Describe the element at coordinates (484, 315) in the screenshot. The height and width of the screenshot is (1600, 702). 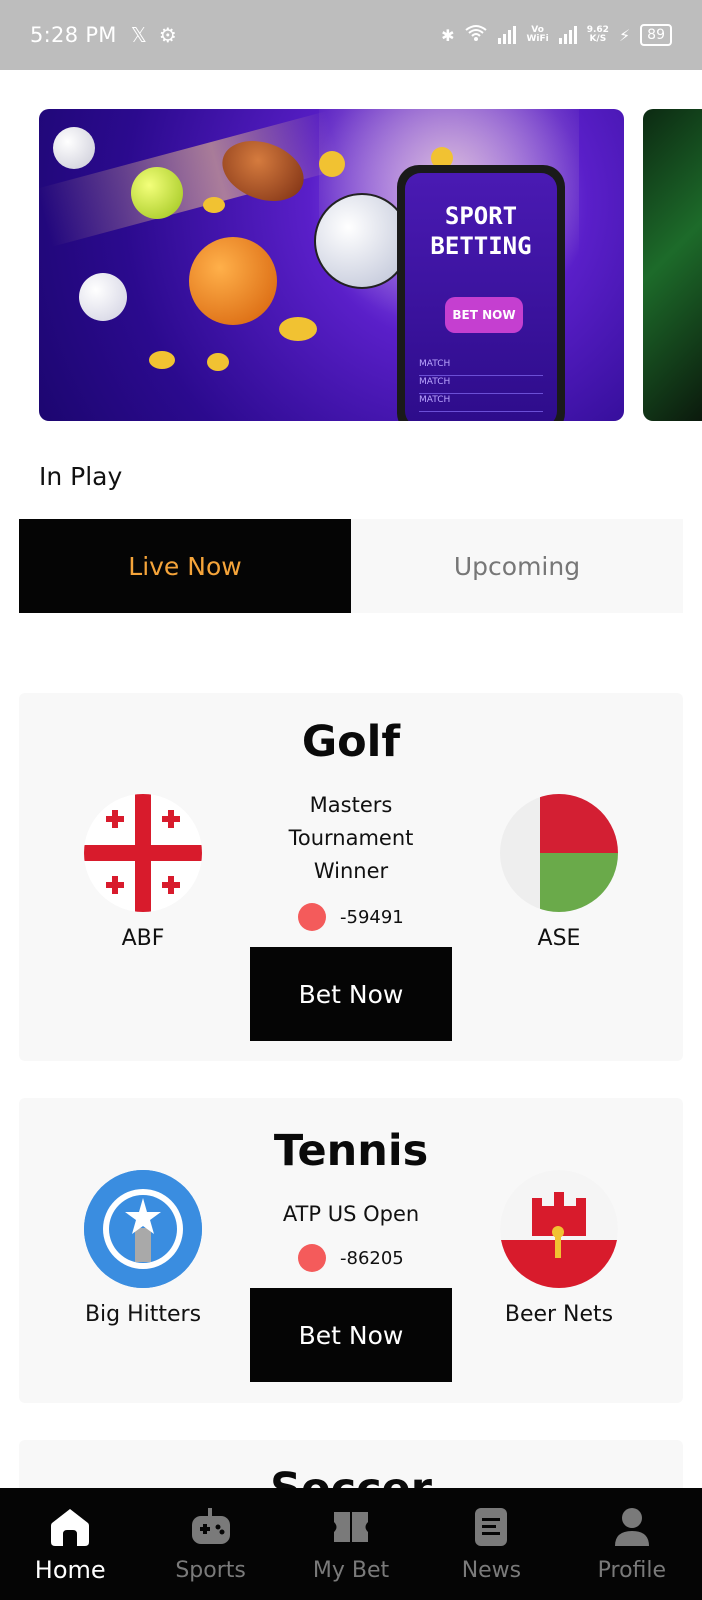
I see `phone-bet-button: BET NOW` at that location.